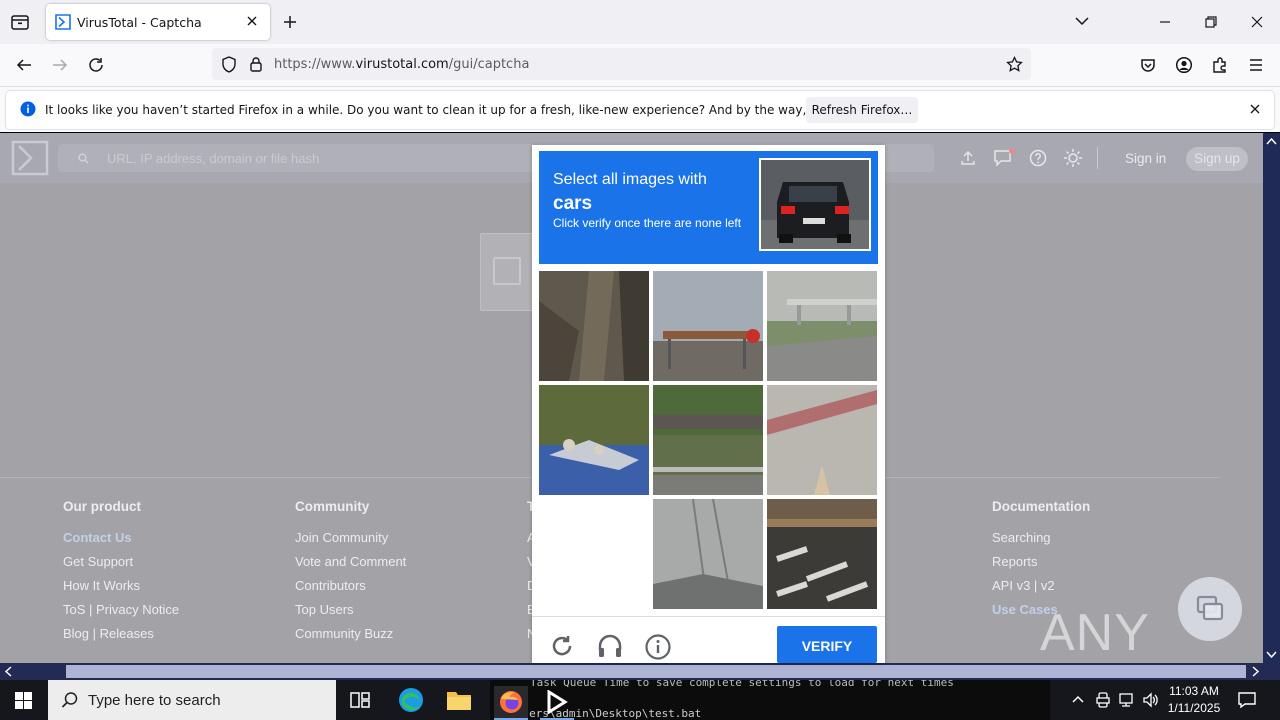  Describe the element at coordinates (1211, 22) in the screenshot. I see `restore-icon` at that location.